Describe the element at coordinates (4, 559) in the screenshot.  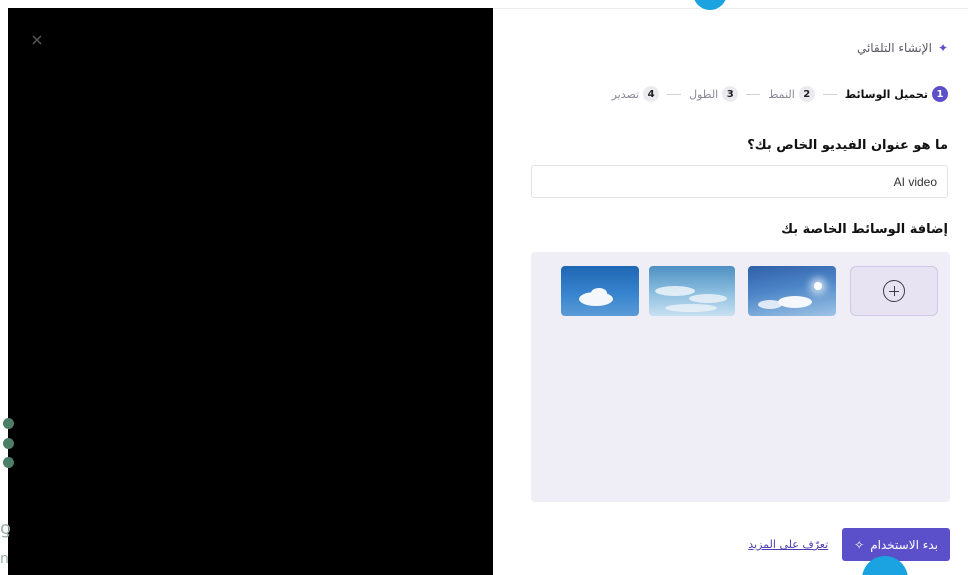
I see `edge-glyph-icon: n` at that location.